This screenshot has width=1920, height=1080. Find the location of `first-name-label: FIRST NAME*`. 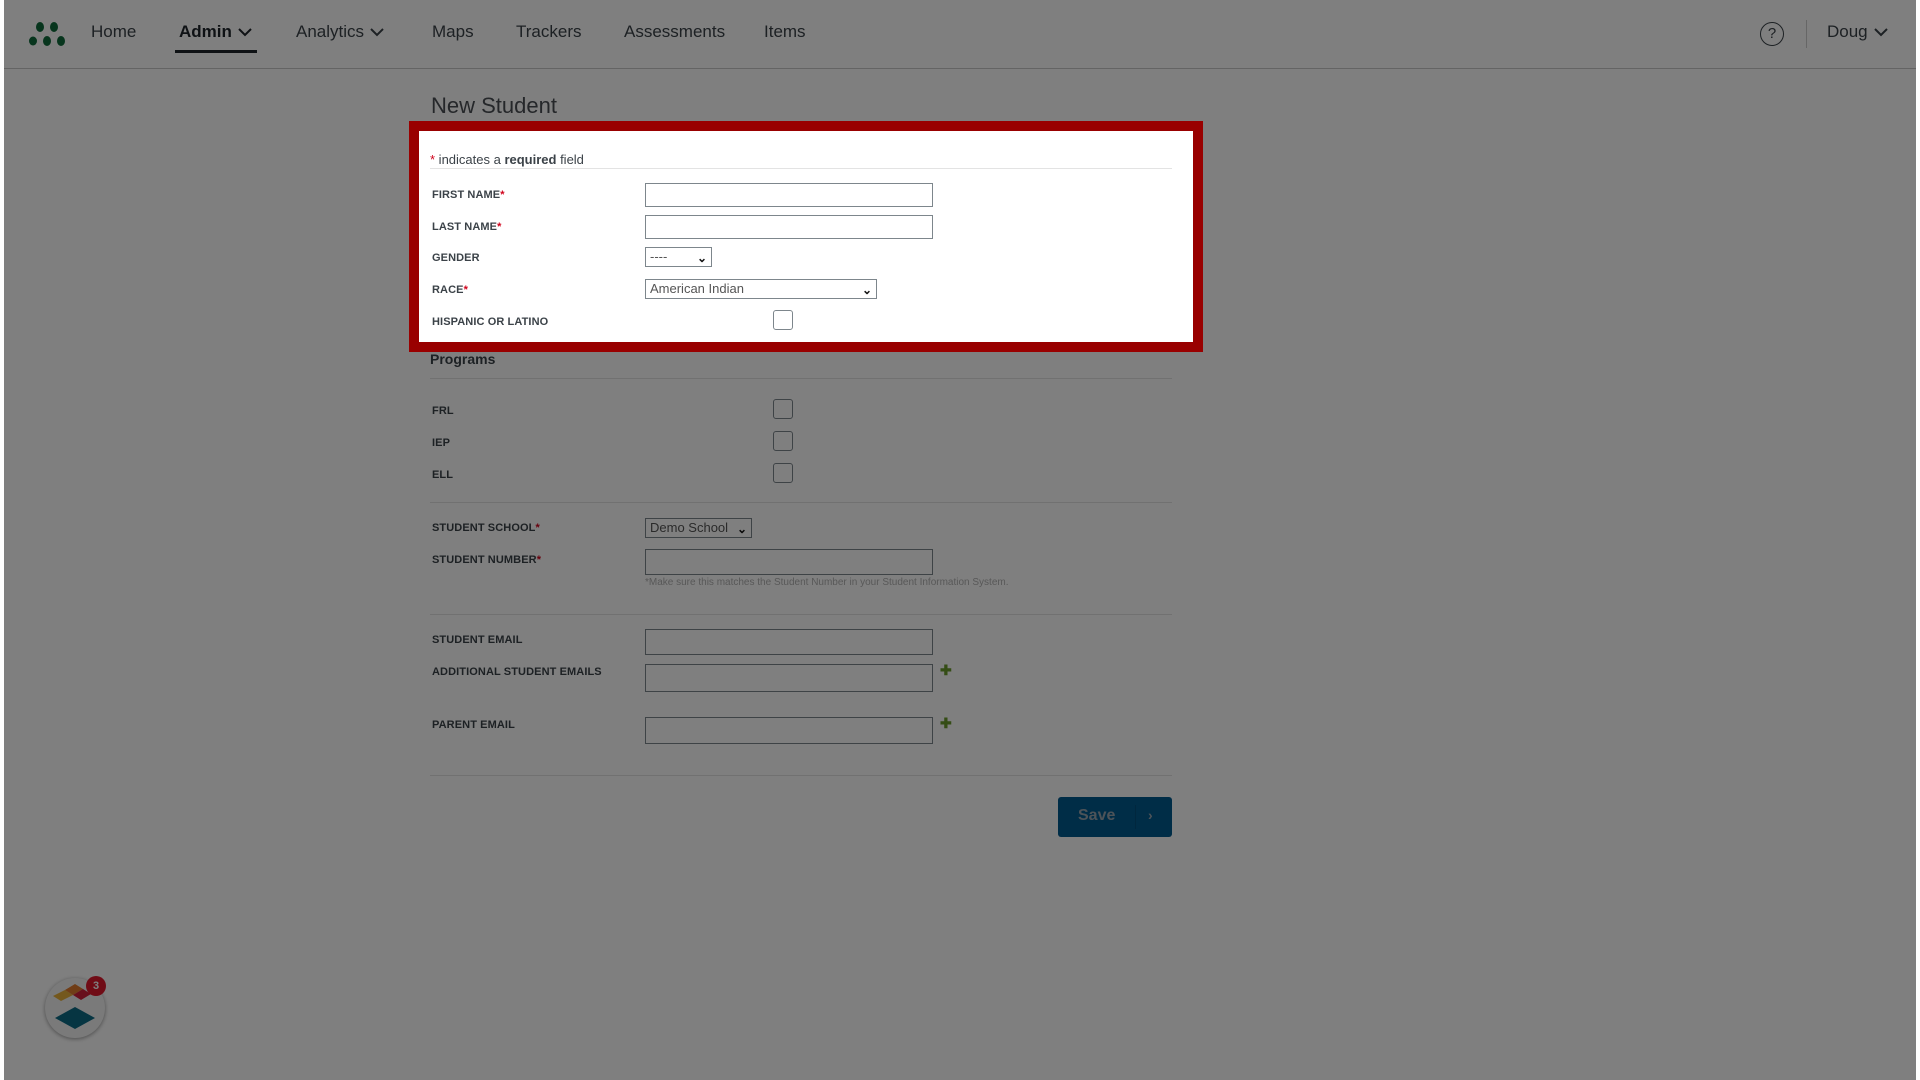

first-name-label: FIRST NAME* is located at coordinates (468, 195).